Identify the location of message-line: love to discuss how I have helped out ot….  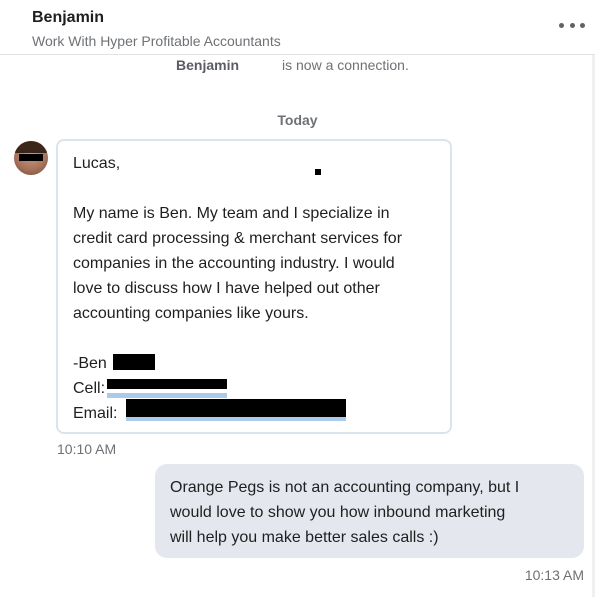
(226, 288).